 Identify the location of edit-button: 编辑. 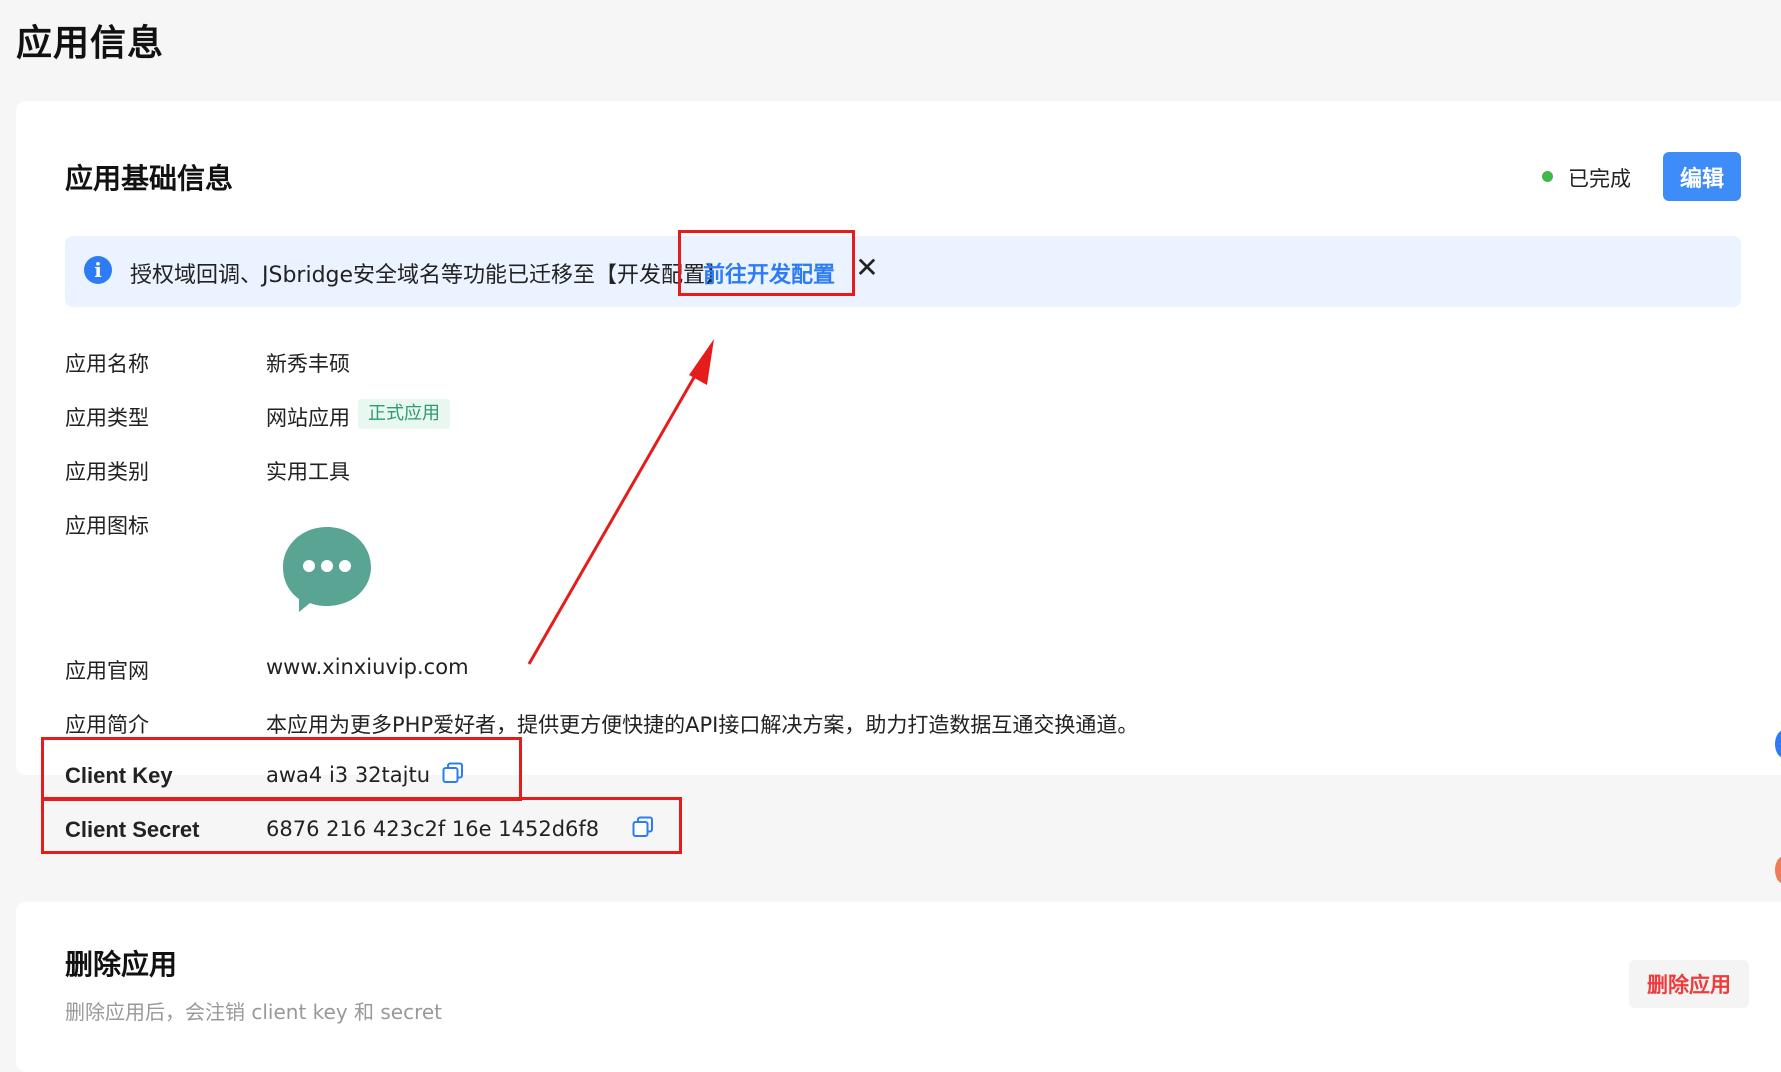
(1702, 176).